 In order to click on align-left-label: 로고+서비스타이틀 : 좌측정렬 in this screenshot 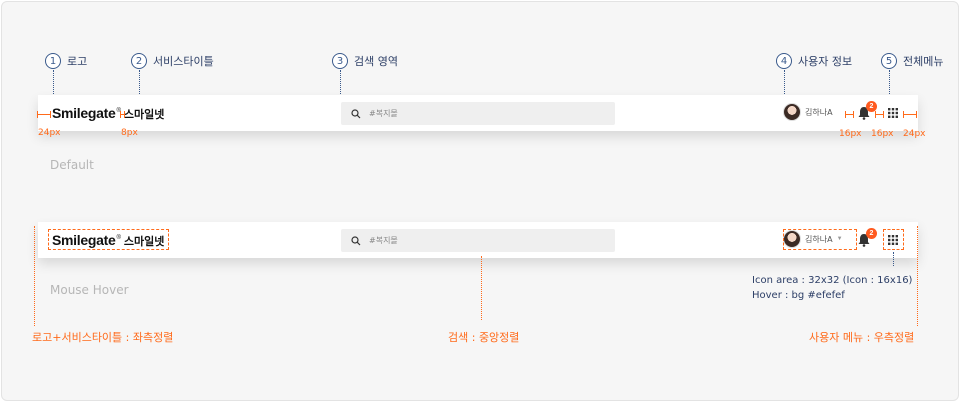, I will do `click(103, 337)`.